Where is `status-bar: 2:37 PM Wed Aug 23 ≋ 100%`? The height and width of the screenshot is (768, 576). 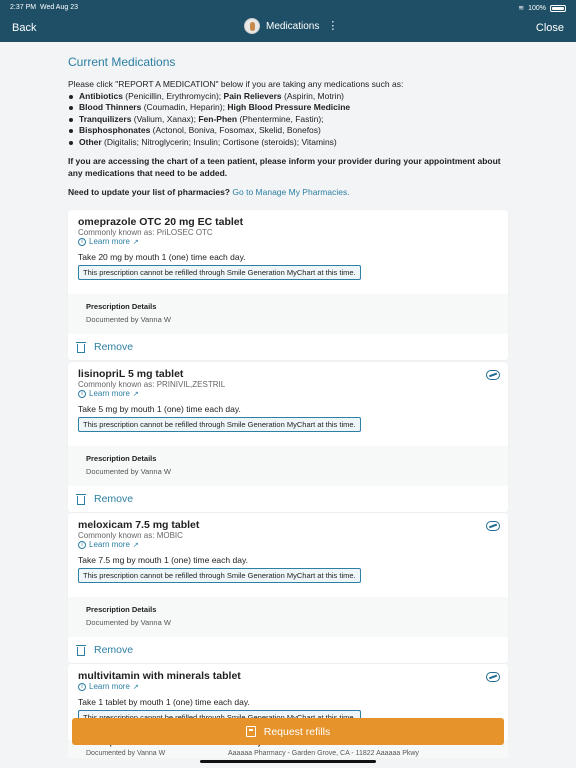
status-bar: 2:37 PM Wed Aug 23 ≋ 100% is located at coordinates (288, 8).